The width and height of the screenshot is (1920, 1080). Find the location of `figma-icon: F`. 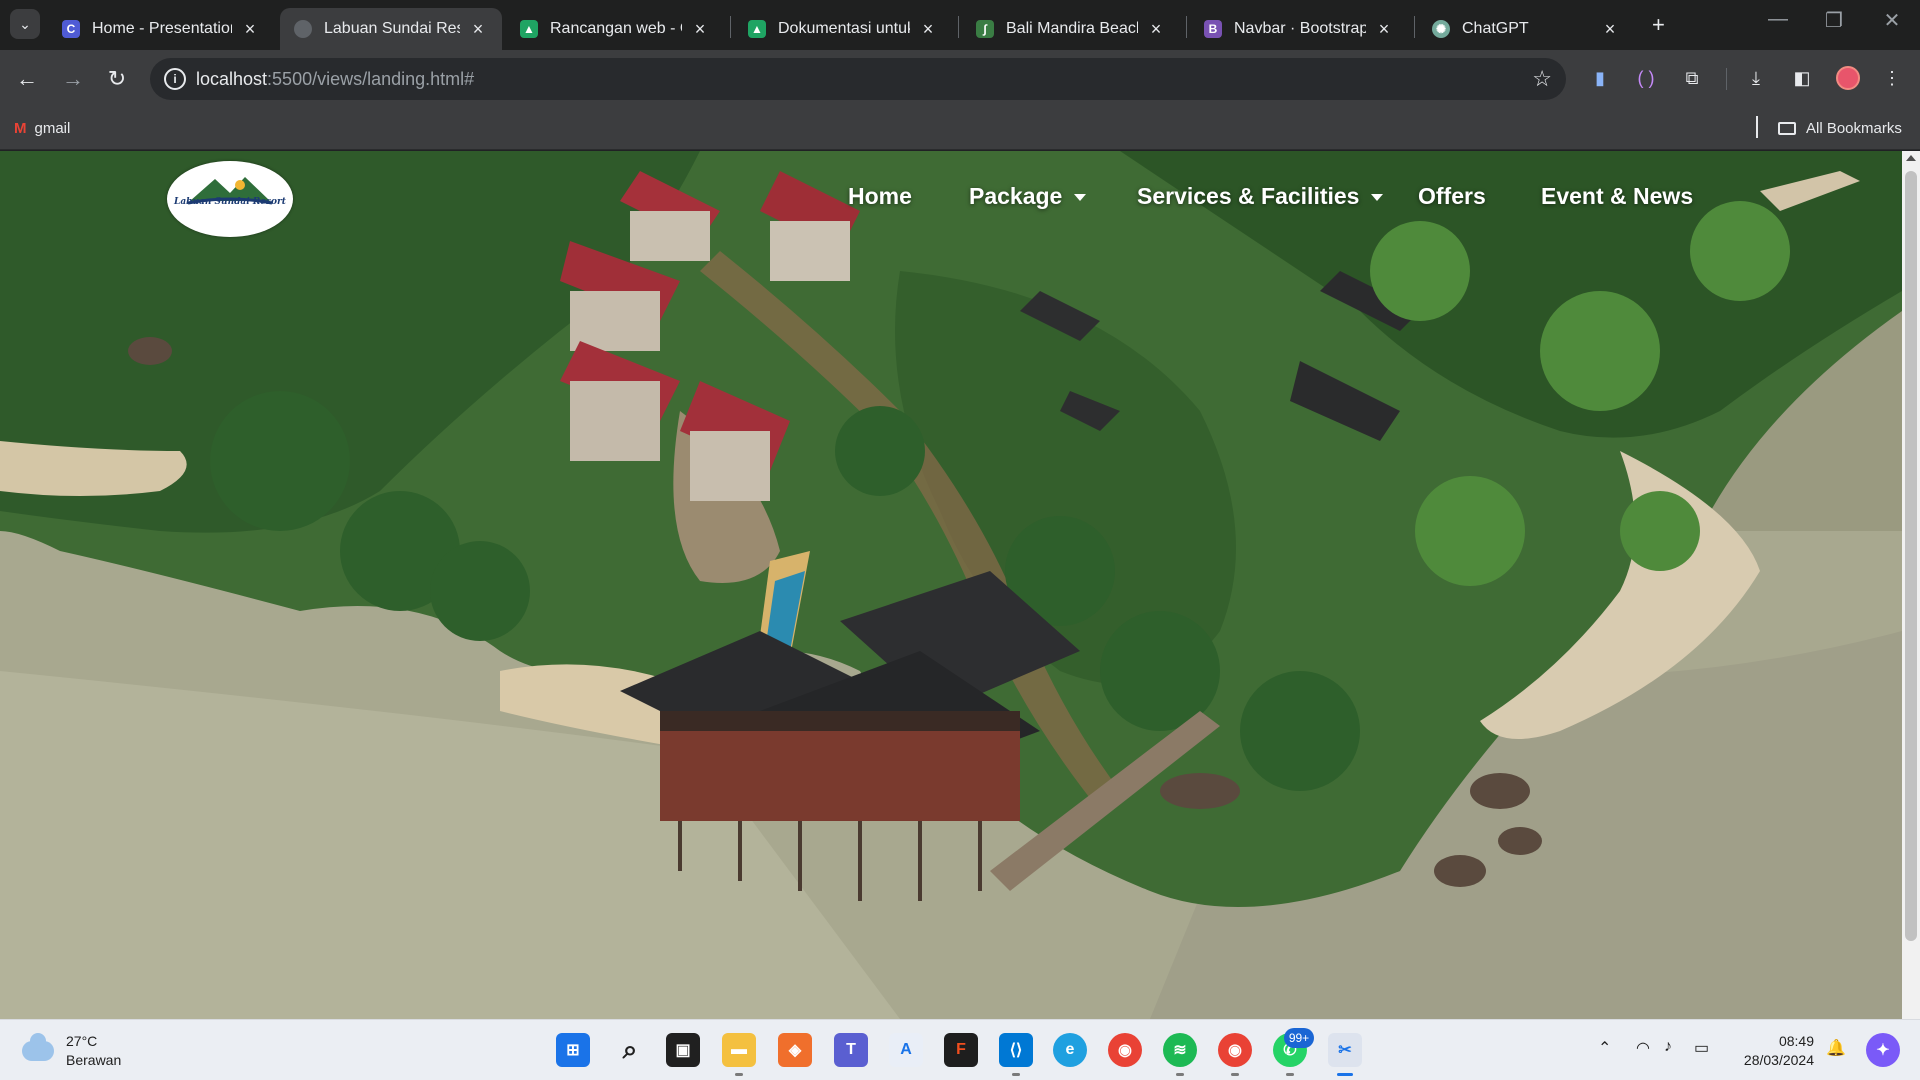

figma-icon: F is located at coordinates (961, 1050).